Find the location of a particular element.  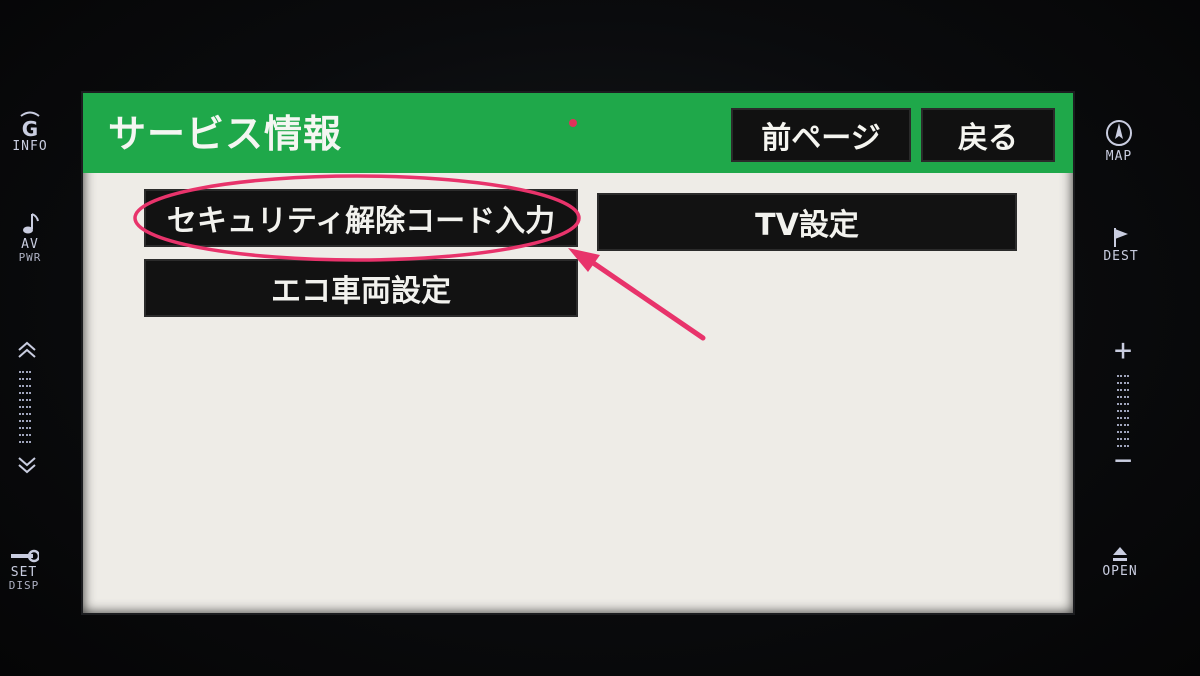

open-label: OPEN is located at coordinates (1120, 571).